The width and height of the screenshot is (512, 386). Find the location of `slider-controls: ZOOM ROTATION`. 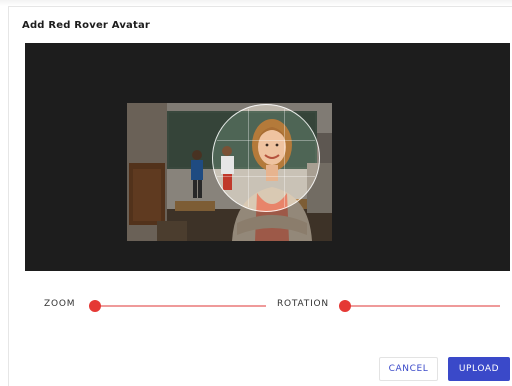

slider-controls: ZOOM ROTATION is located at coordinates (256, 306).